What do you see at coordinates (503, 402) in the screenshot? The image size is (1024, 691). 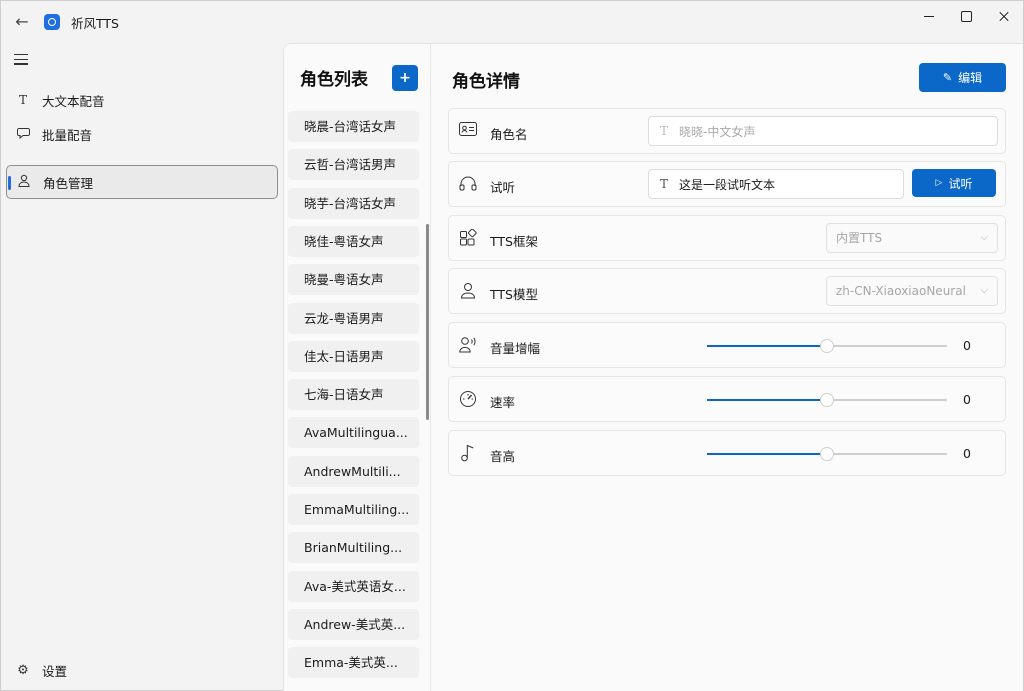 I see `rate-label: 速率` at bounding box center [503, 402].